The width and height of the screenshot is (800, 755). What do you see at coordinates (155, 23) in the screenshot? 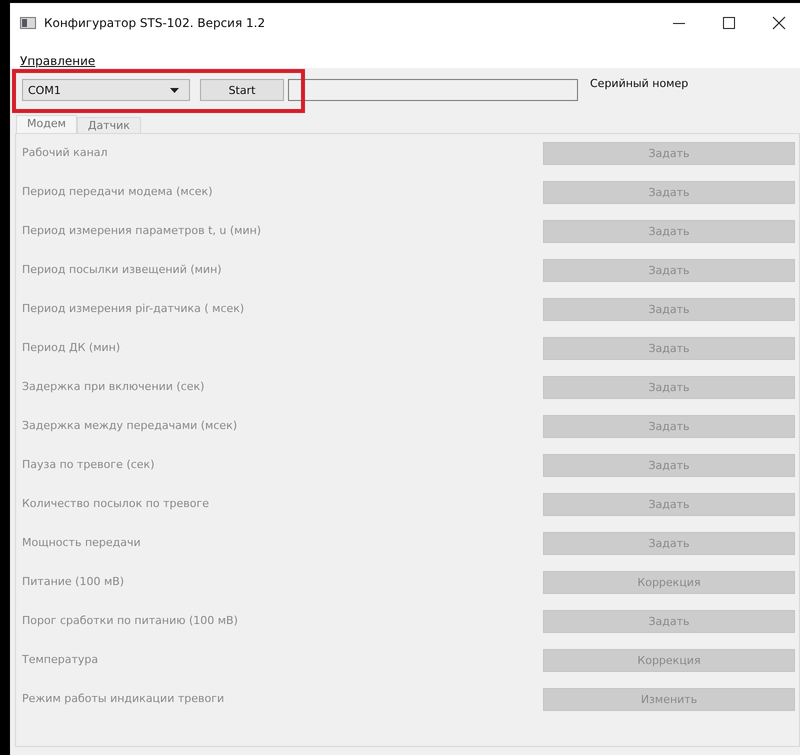
I see `window-title: Конфигуратор STS-102. Версия 1.2` at bounding box center [155, 23].